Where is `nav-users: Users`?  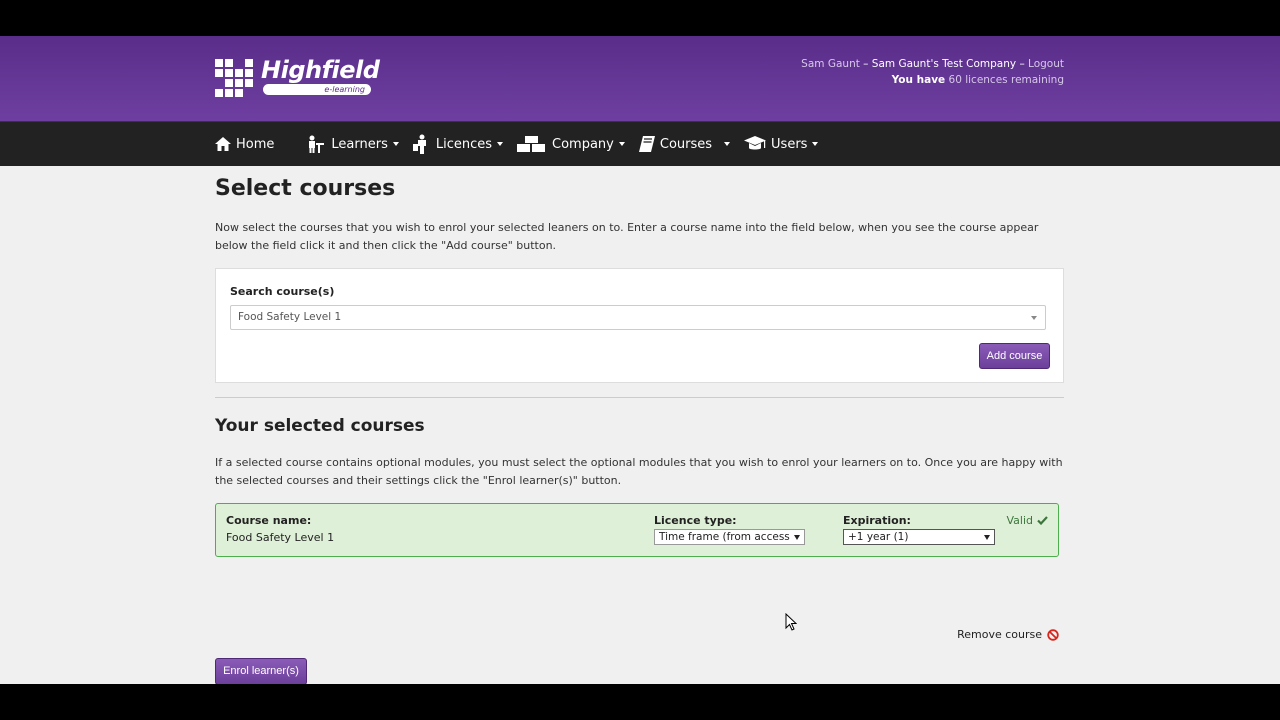 nav-users: Users is located at coordinates (781, 144).